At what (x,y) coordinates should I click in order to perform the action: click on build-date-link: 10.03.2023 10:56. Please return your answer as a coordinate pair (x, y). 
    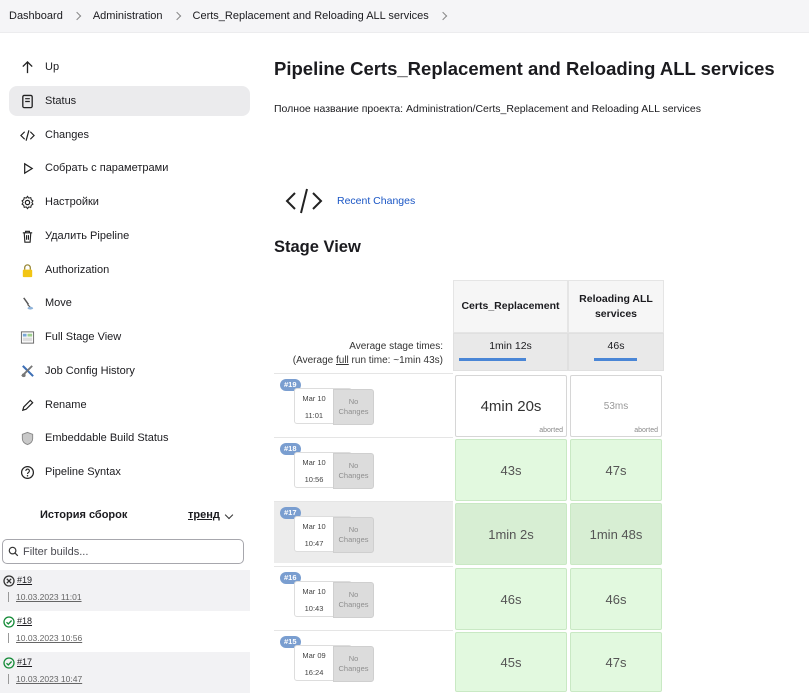
    Looking at the image, I should click on (49, 638).